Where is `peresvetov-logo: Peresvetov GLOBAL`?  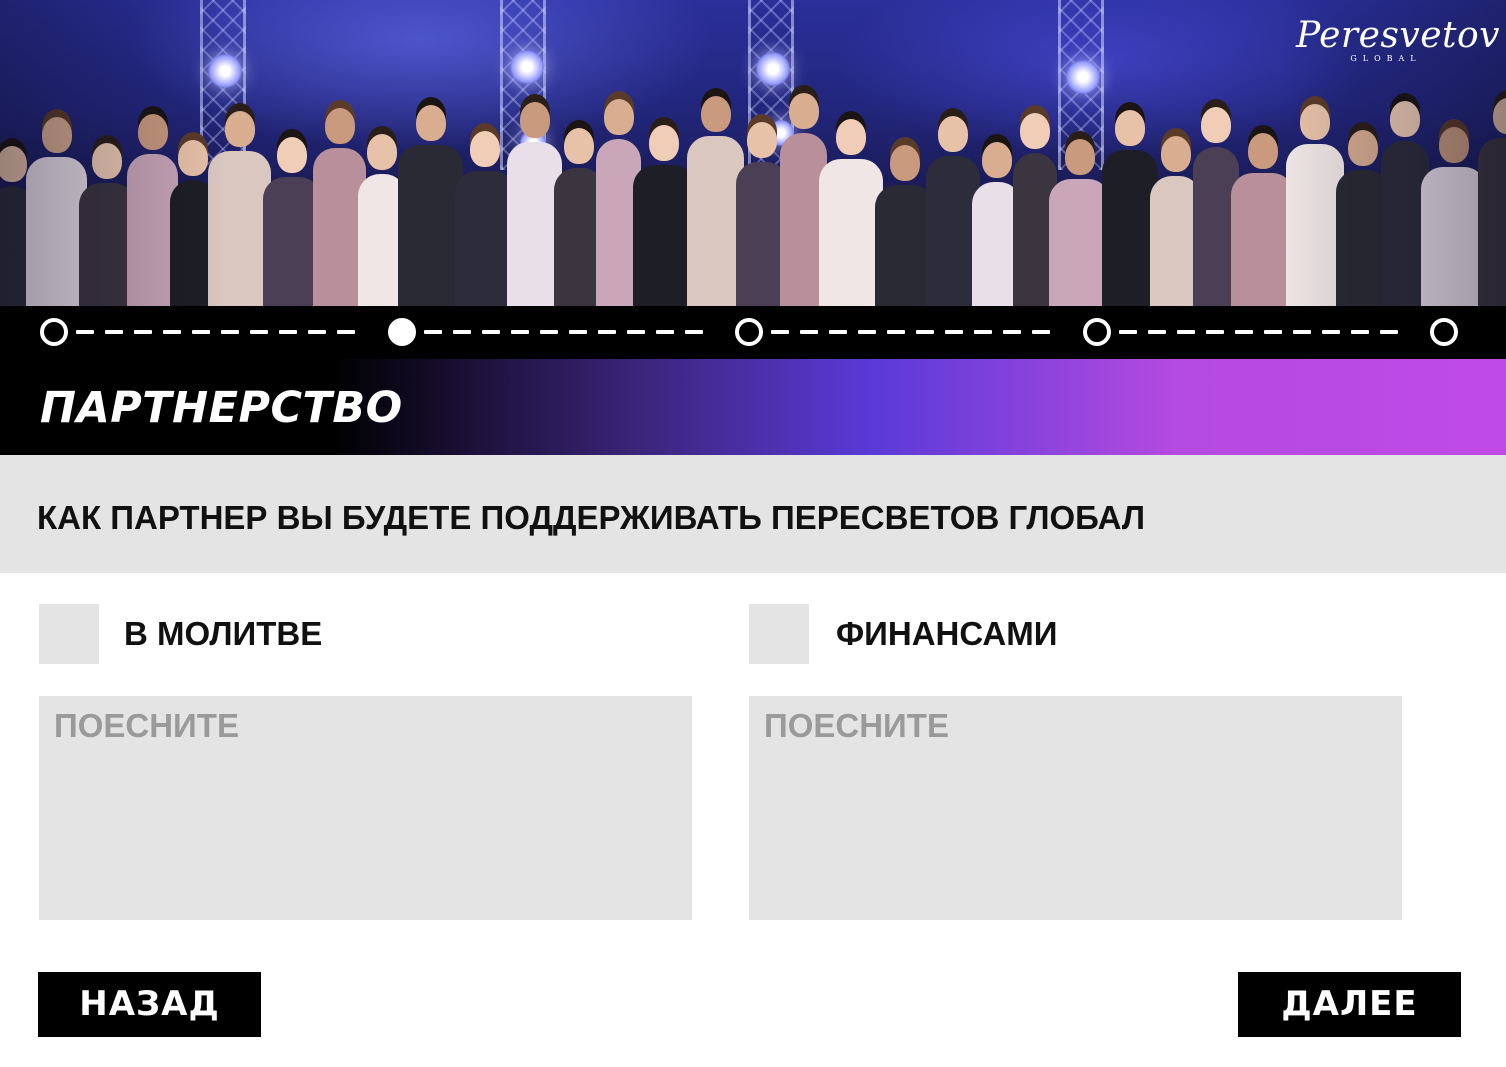
peresvetov-logo: Peresvetov GLOBAL is located at coordinates (1398, 46).